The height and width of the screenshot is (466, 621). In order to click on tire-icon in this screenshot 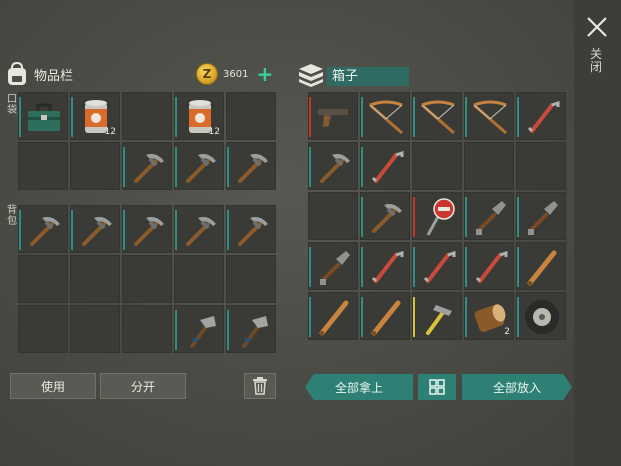, I will do `click(542, 317)`.